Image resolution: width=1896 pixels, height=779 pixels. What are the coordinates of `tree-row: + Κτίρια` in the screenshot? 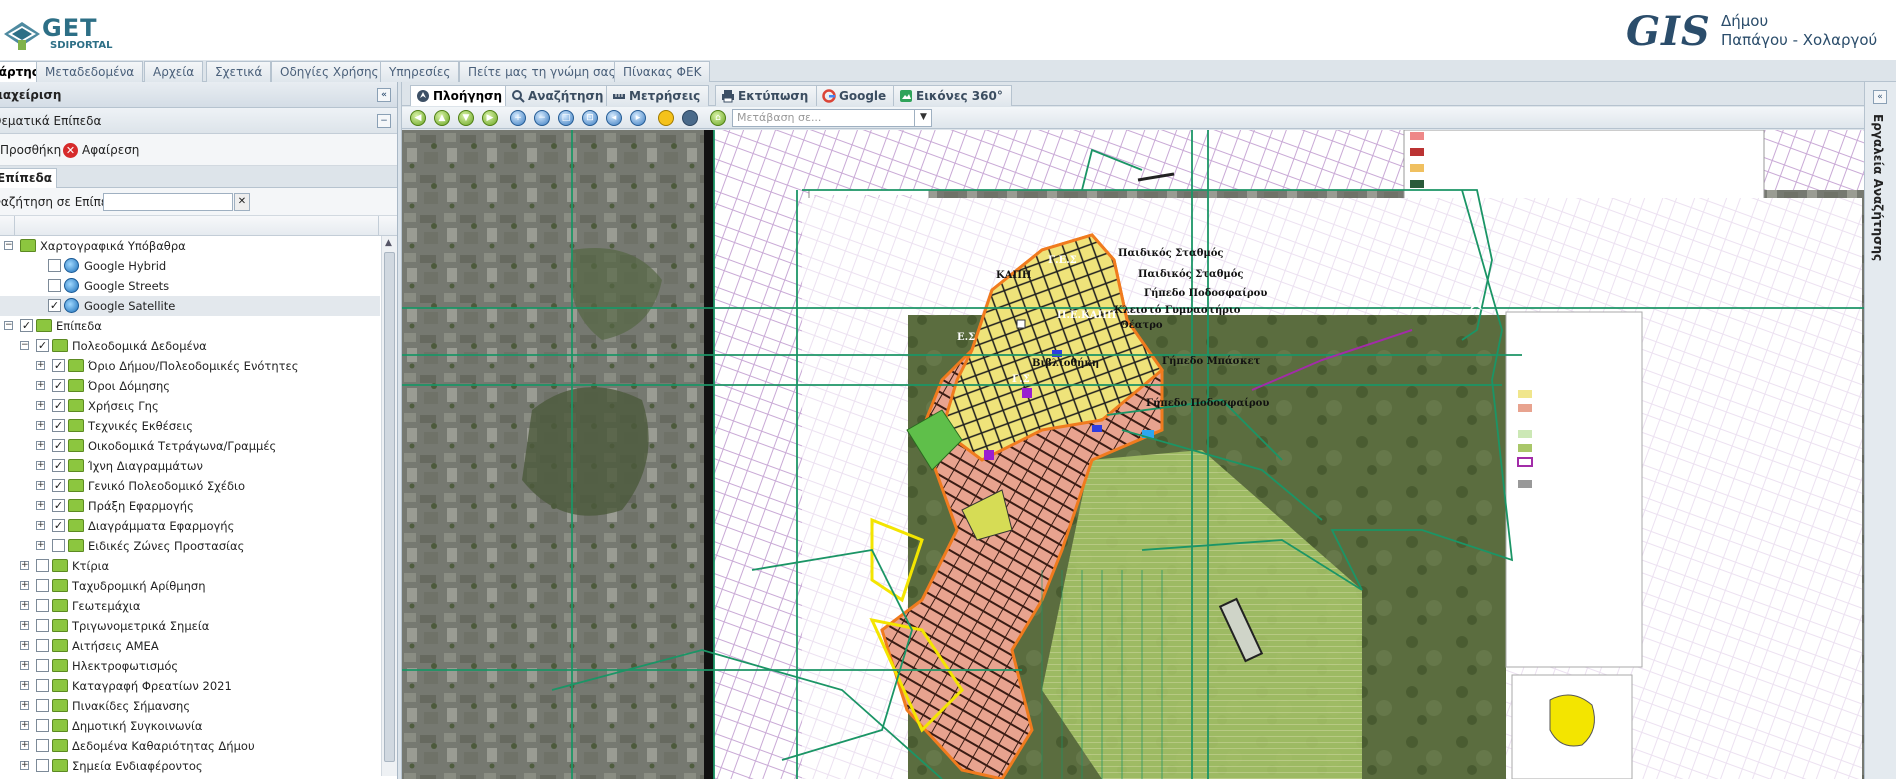 It's located at (190, 566).